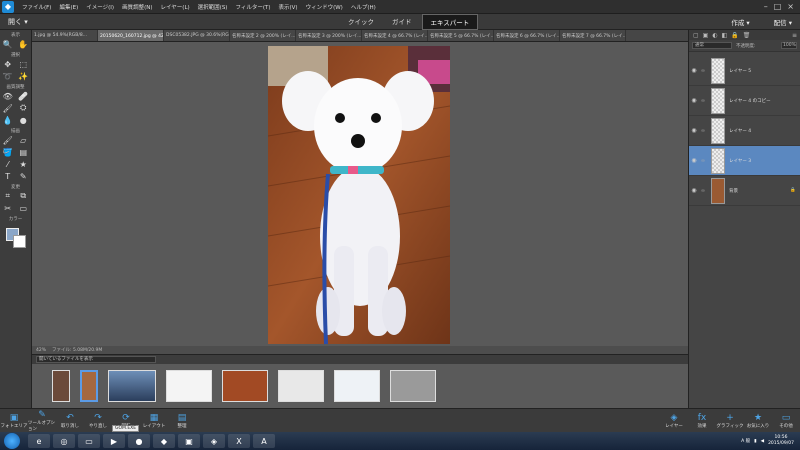 This screenshot has height=450, width=800. What do you see at coordinates (23, 108) in the screenshot?
I see `clone-stamp-icon: ⛭` at bounding box center [23, 108].